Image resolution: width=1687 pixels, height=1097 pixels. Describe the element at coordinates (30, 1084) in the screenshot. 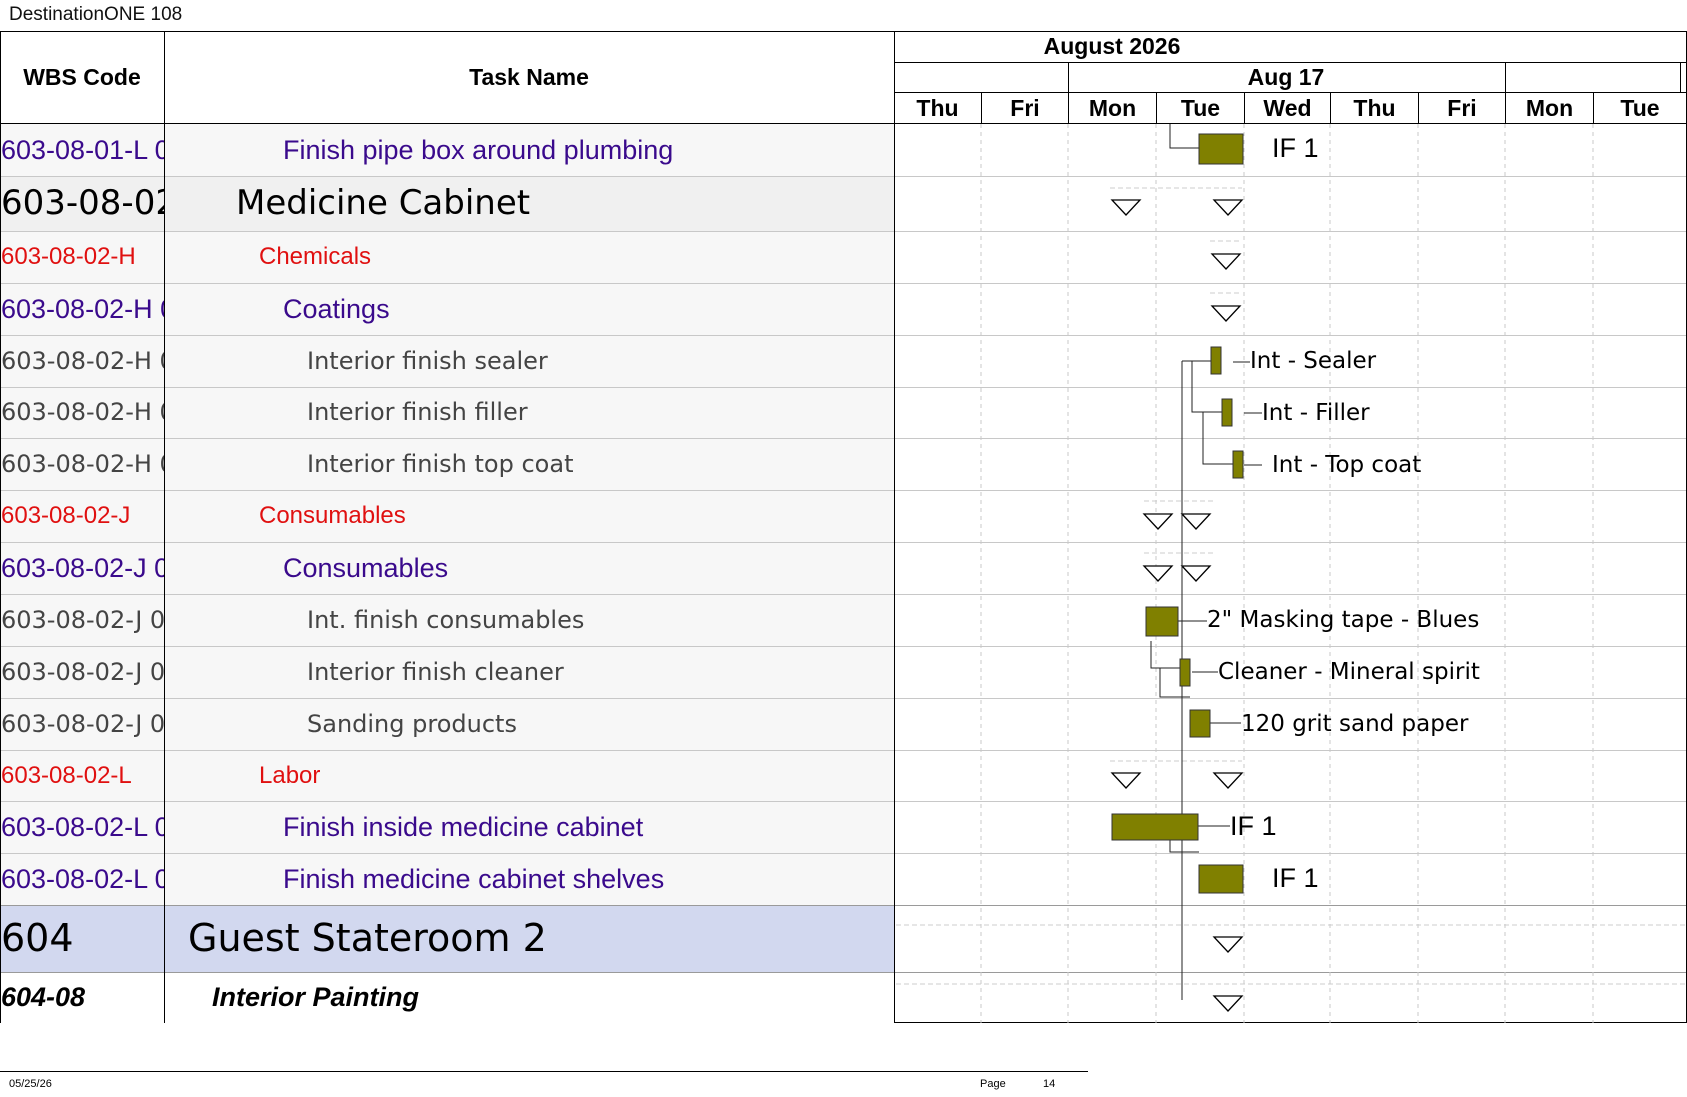

I see `footer-date: 05/25/26` at that location.